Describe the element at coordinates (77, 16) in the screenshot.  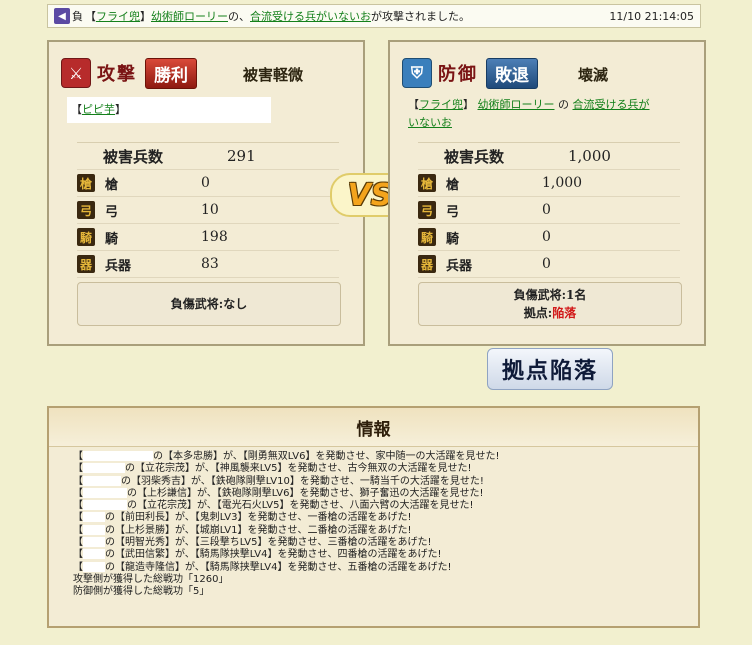
I see `defeat-label: 負` at that location.